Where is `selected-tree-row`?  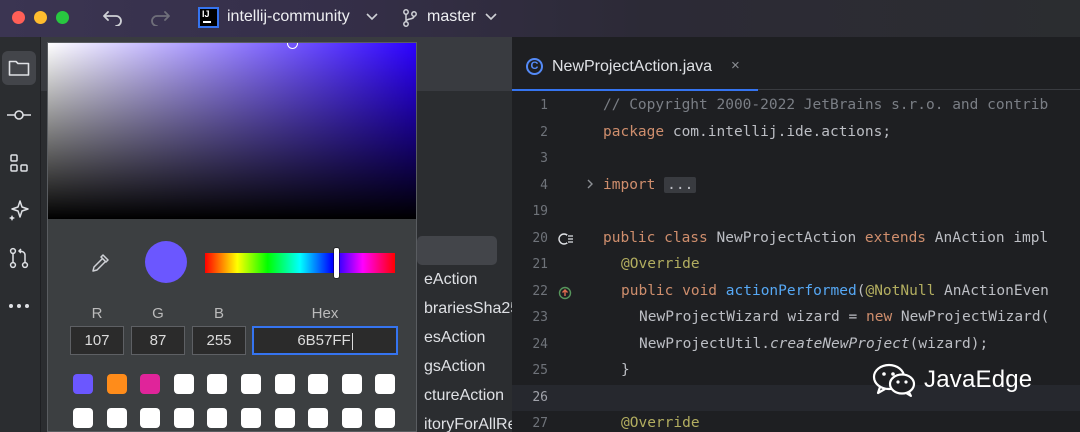 selected-tree-row is located at coordinates (457, 250).